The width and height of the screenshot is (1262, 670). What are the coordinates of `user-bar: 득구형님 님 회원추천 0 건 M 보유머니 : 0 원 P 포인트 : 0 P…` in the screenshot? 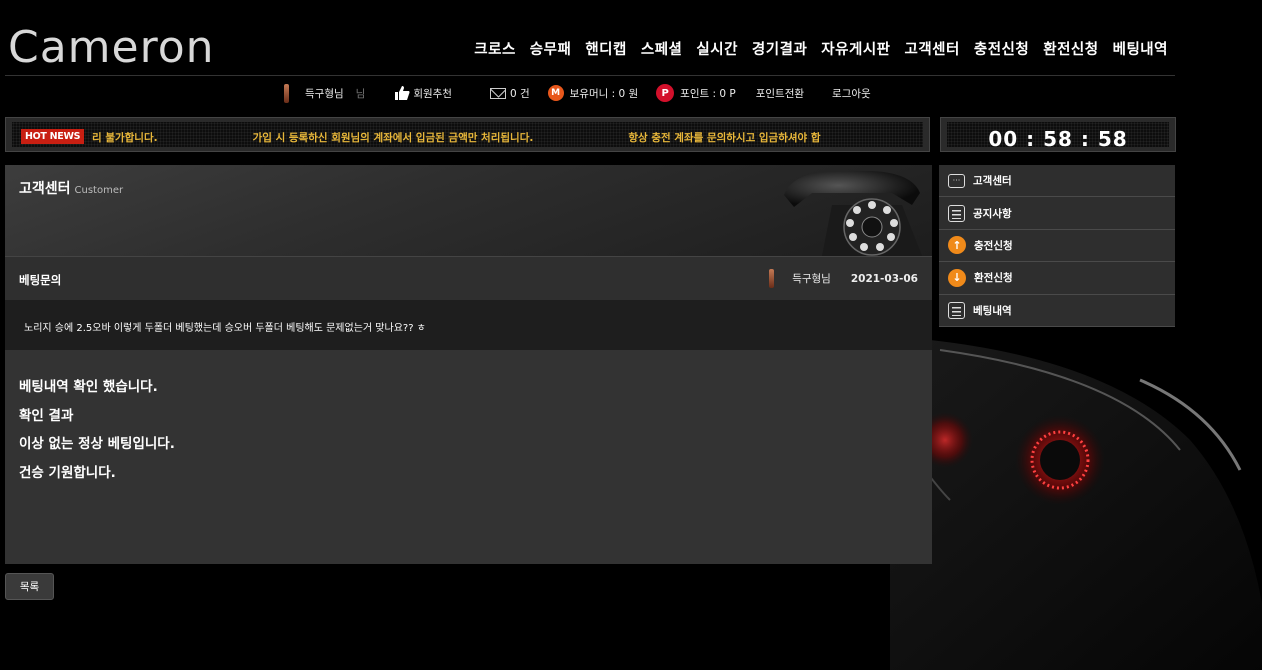 It's located at (586, 93).